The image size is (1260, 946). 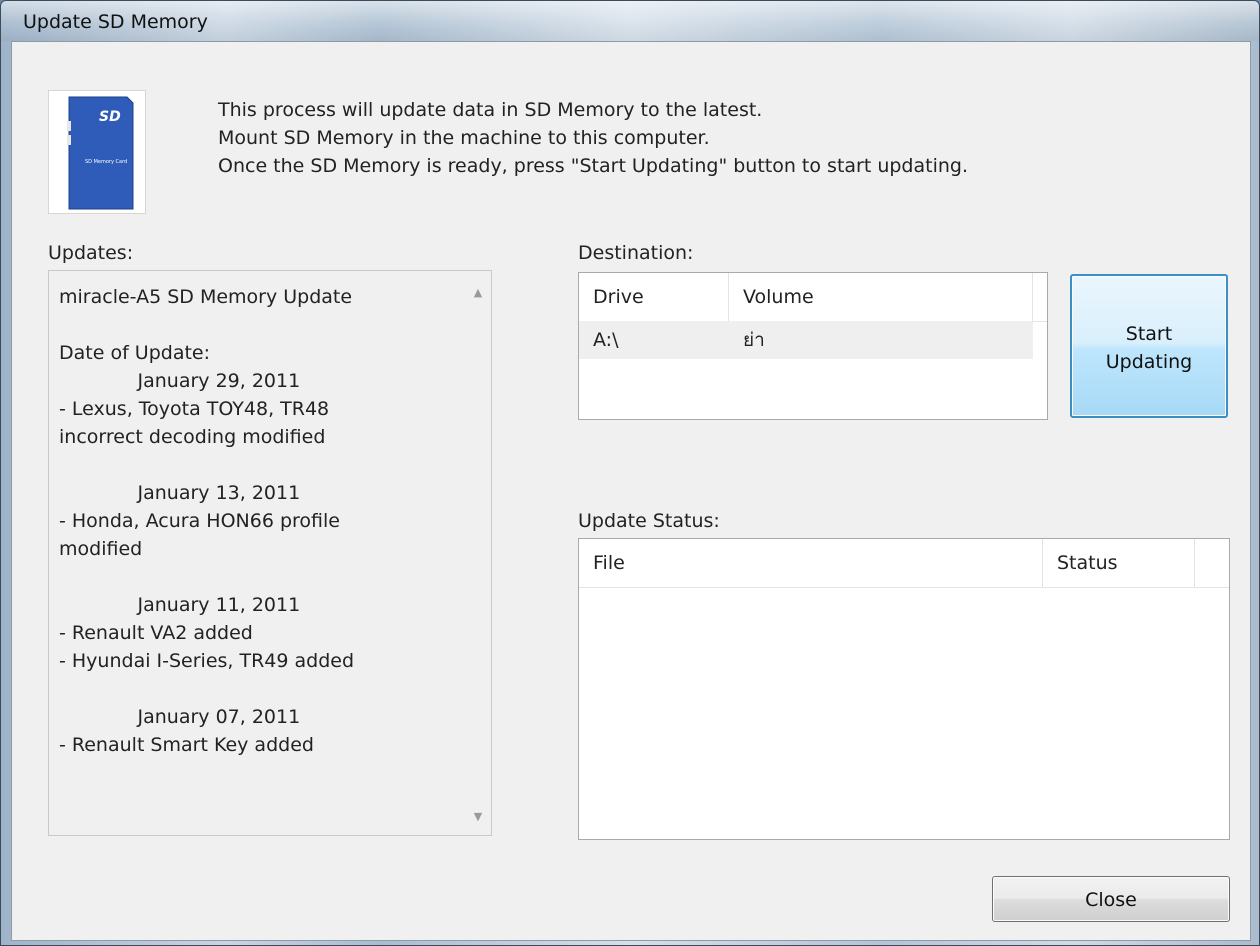 I want to click on updates-scrollbar: ▲ ▼, so click(x=478, y=553).